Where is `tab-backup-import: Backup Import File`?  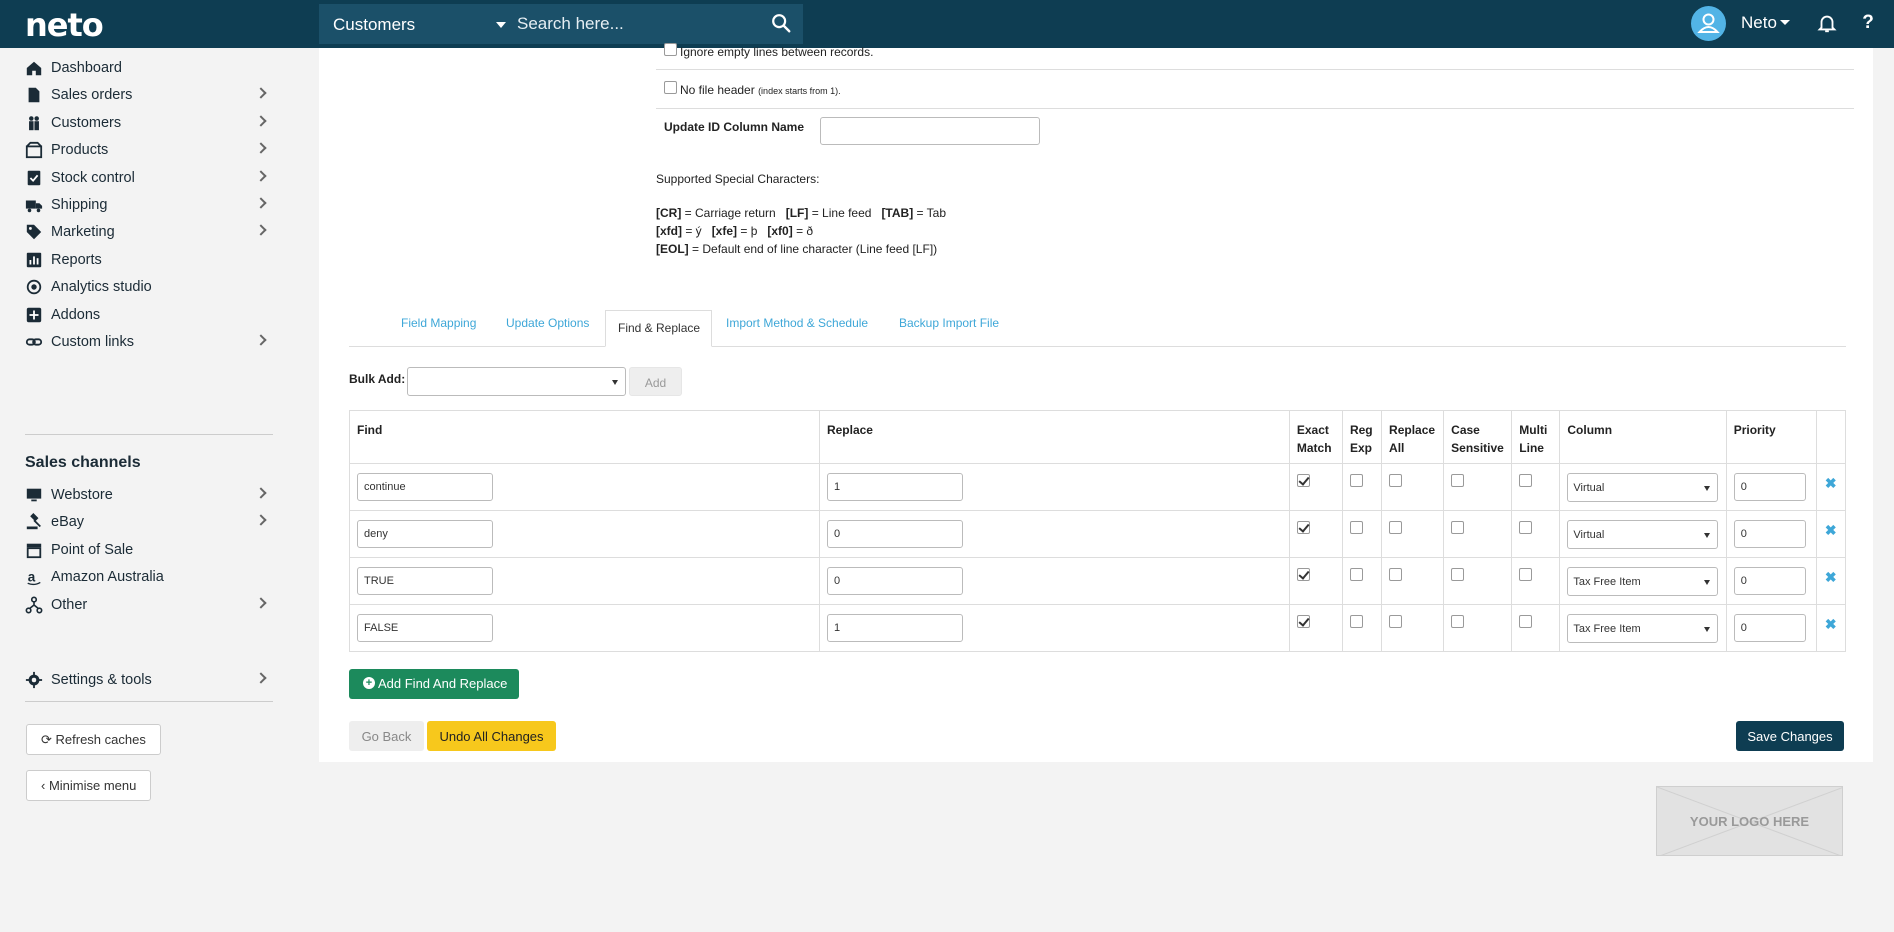
tab-backup-import: Backup Import File is located at coordinates (949, 323).